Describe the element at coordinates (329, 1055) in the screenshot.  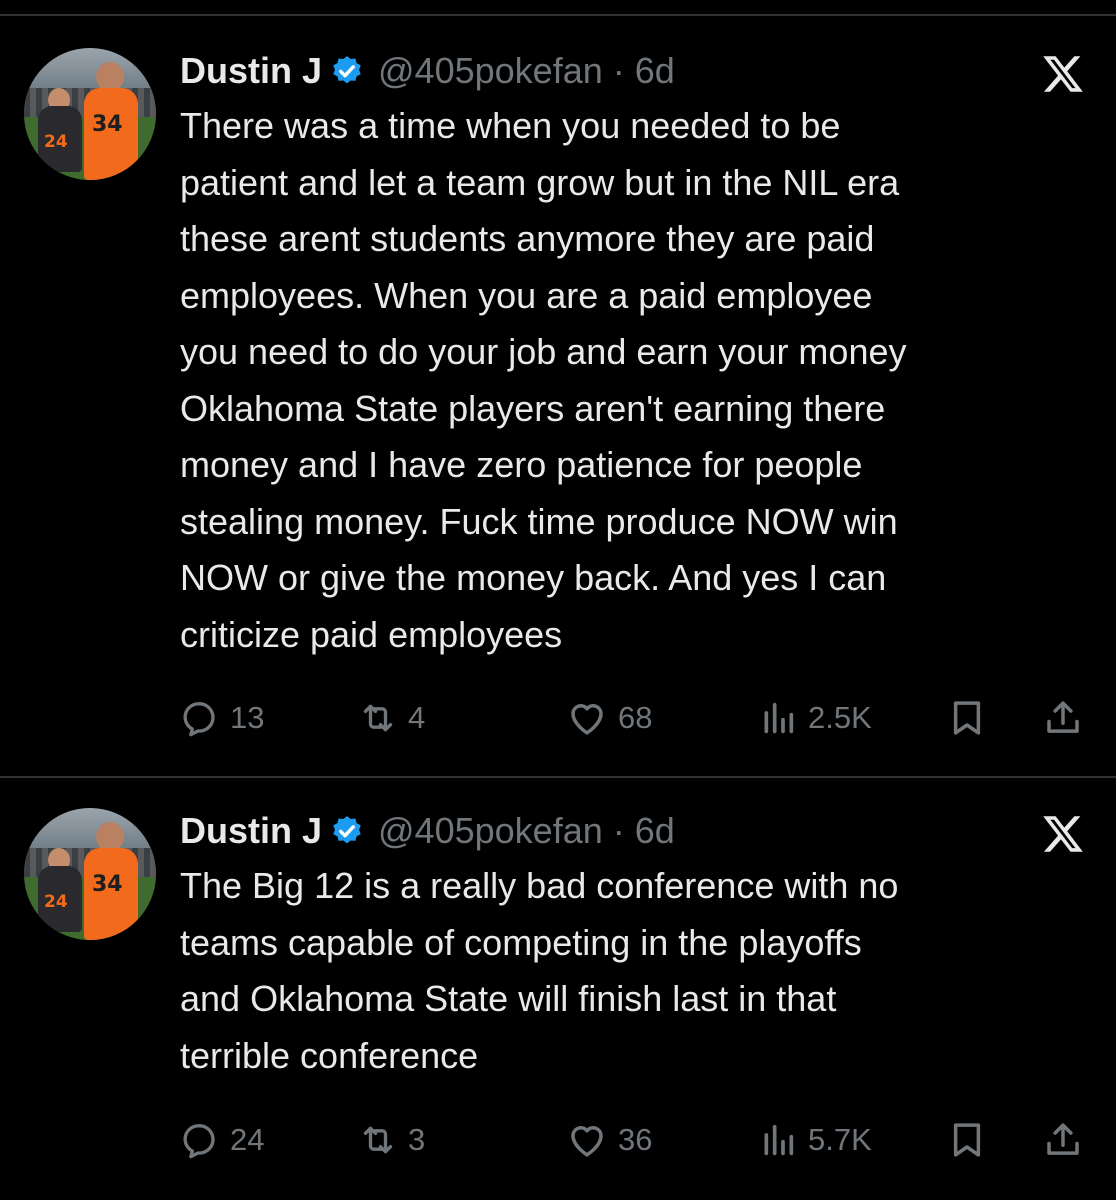
I see `tweet-text-line: terrible conference` at that location.